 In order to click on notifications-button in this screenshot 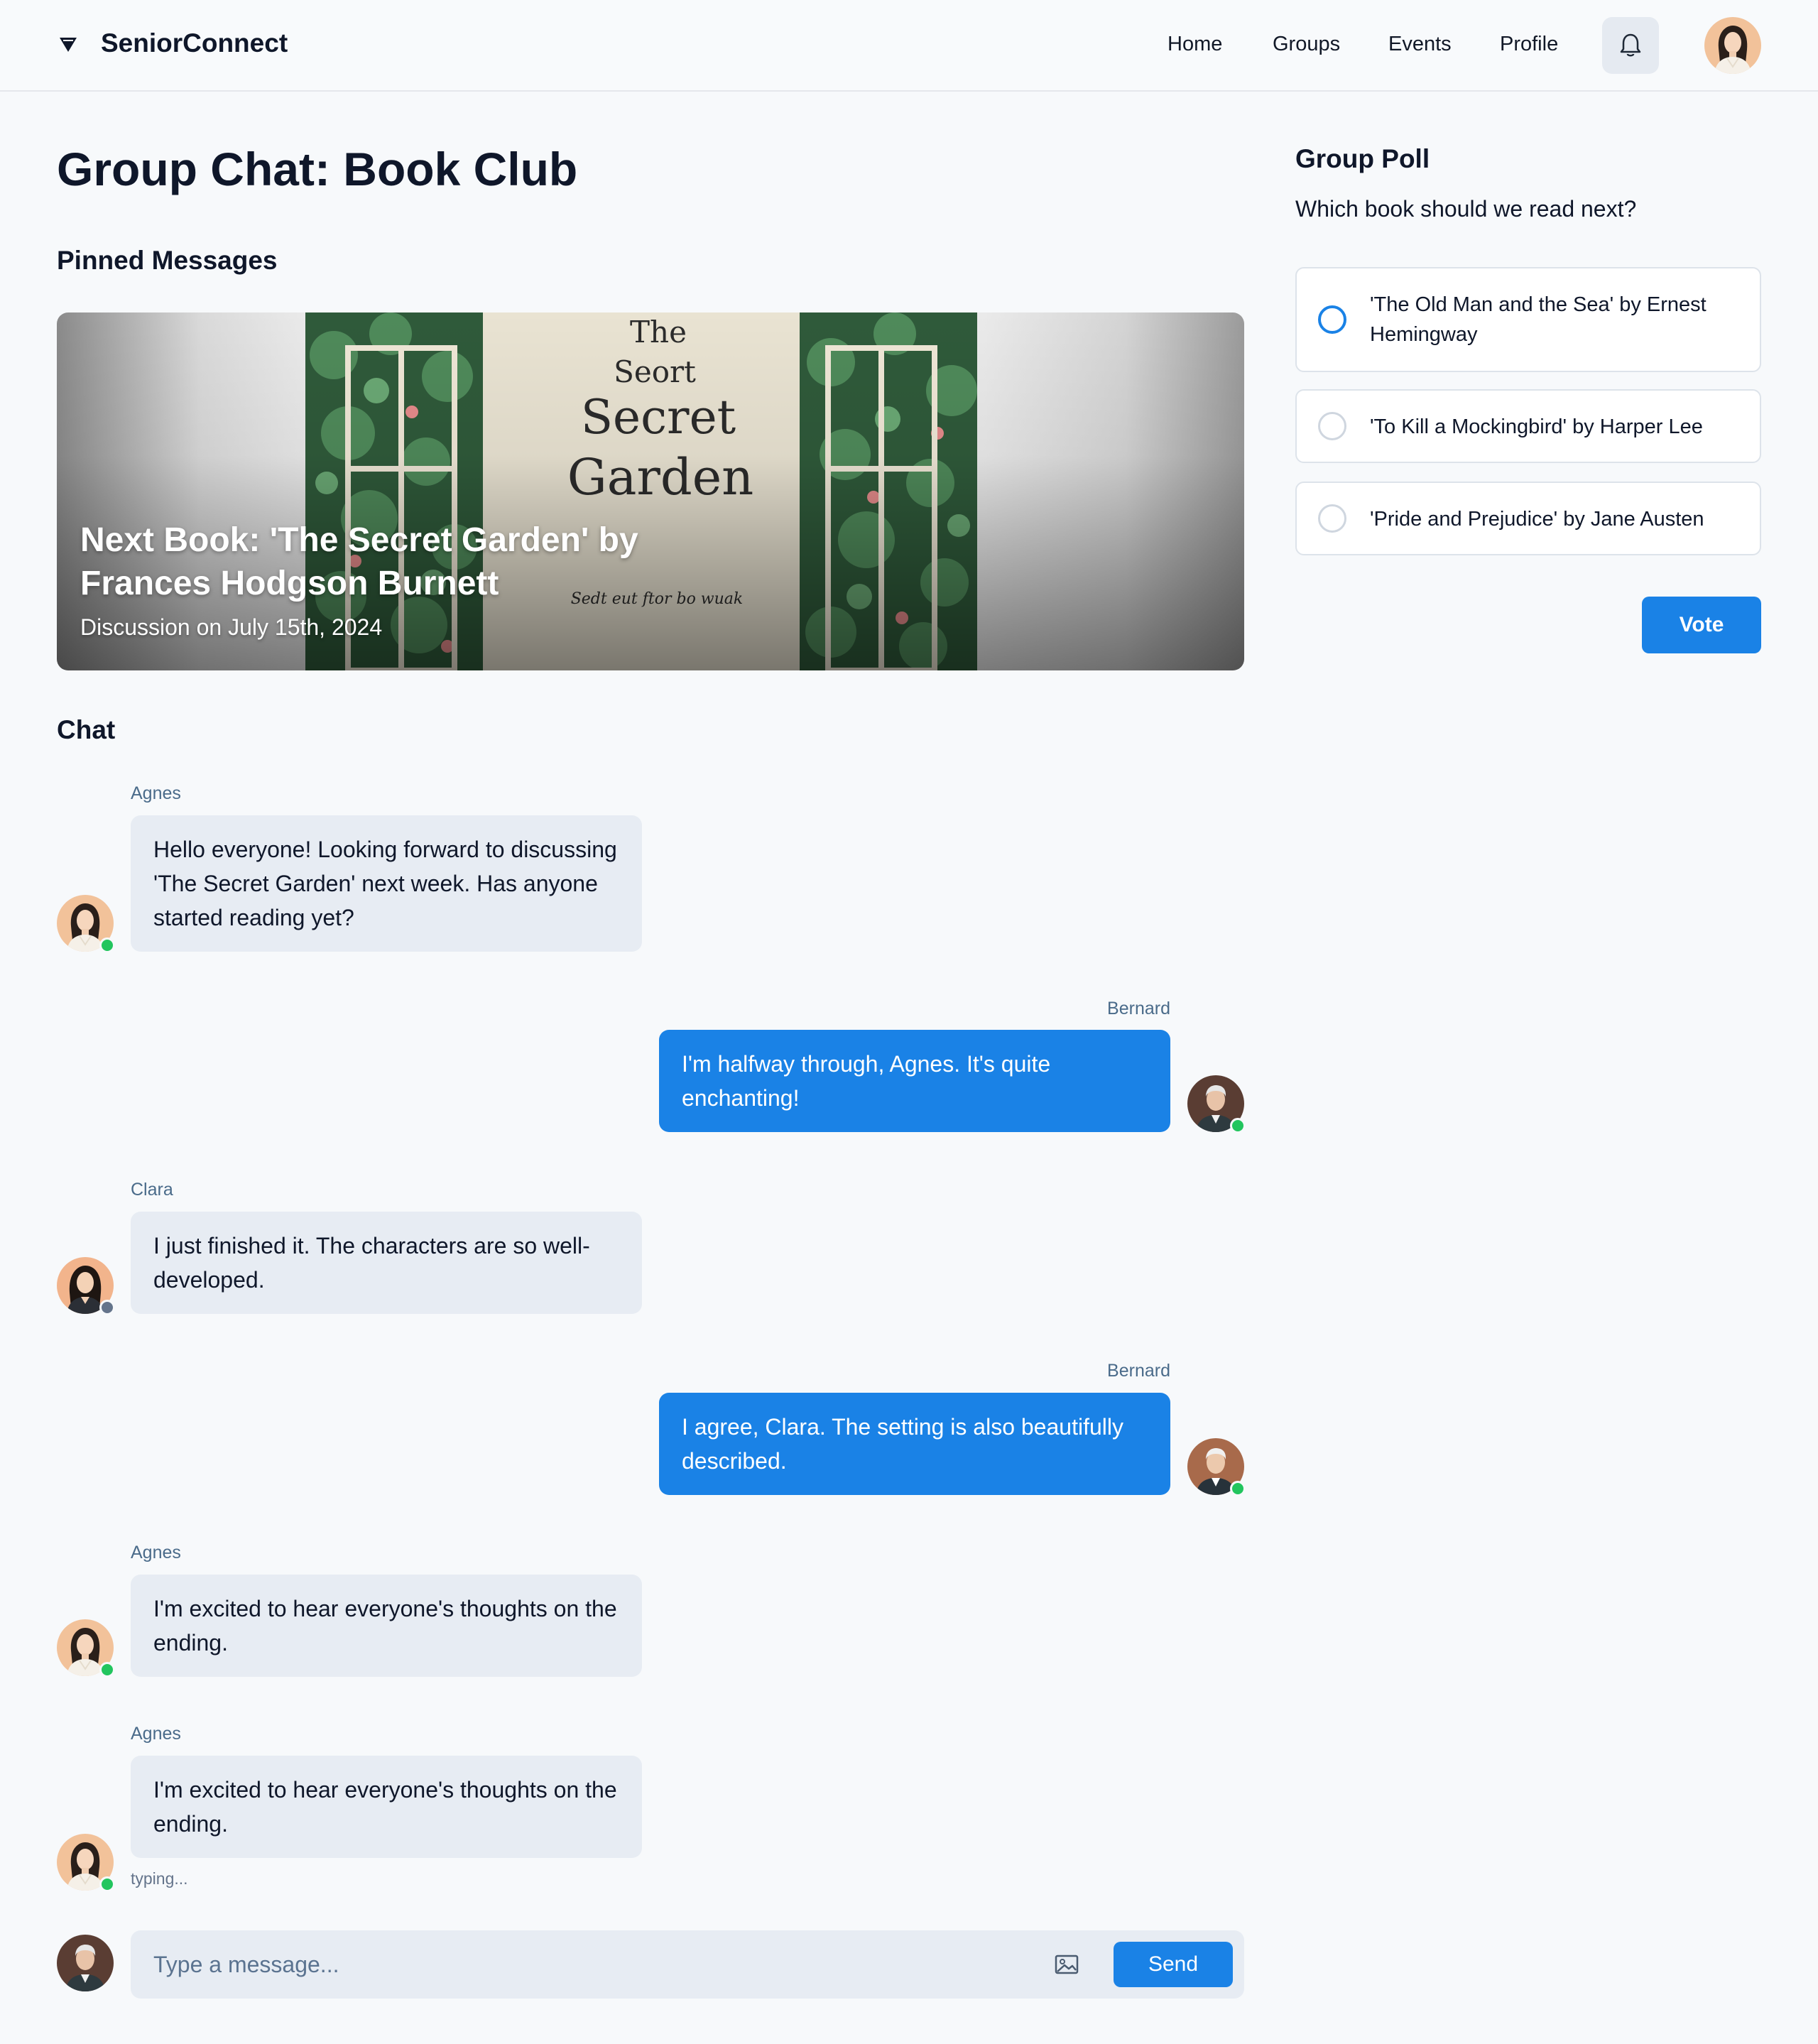, I will do `click(1631, 45)`.